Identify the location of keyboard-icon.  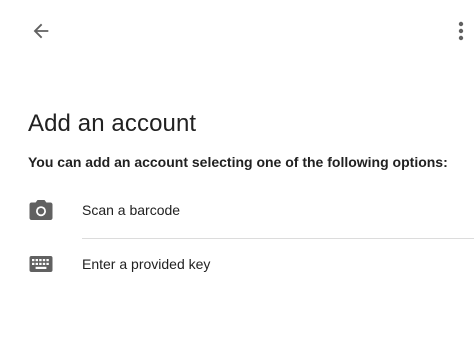
(41, 264).